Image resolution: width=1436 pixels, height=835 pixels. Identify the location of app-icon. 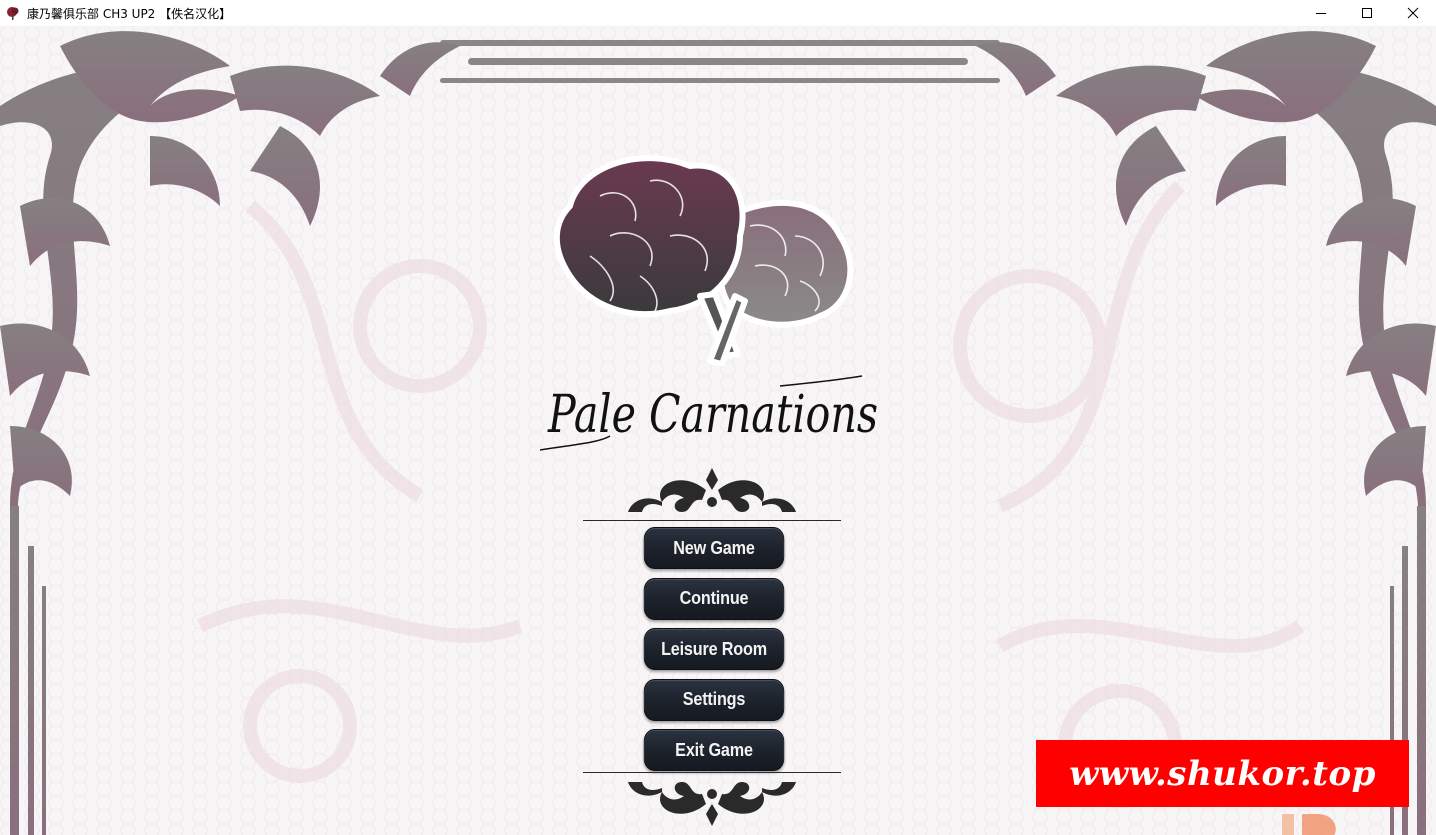
(13, 13).